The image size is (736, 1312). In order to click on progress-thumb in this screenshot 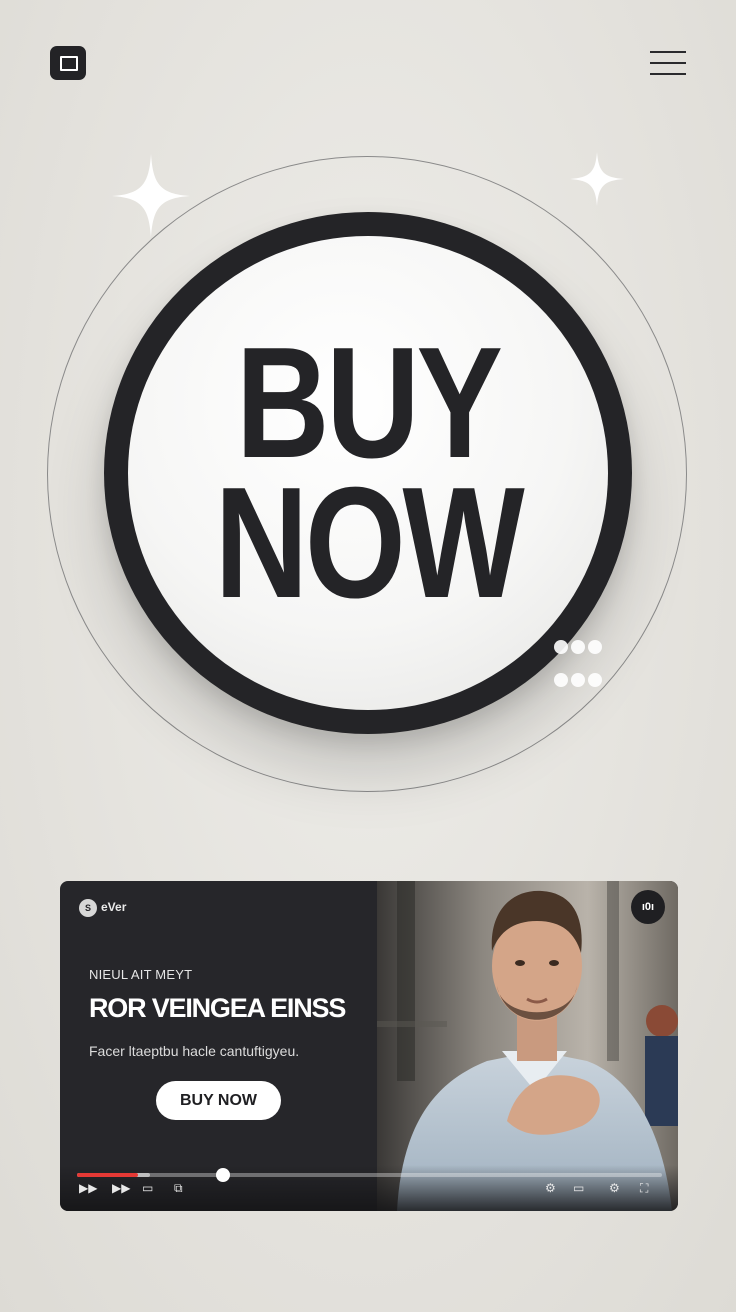, I will do `click(222, 1175)`.